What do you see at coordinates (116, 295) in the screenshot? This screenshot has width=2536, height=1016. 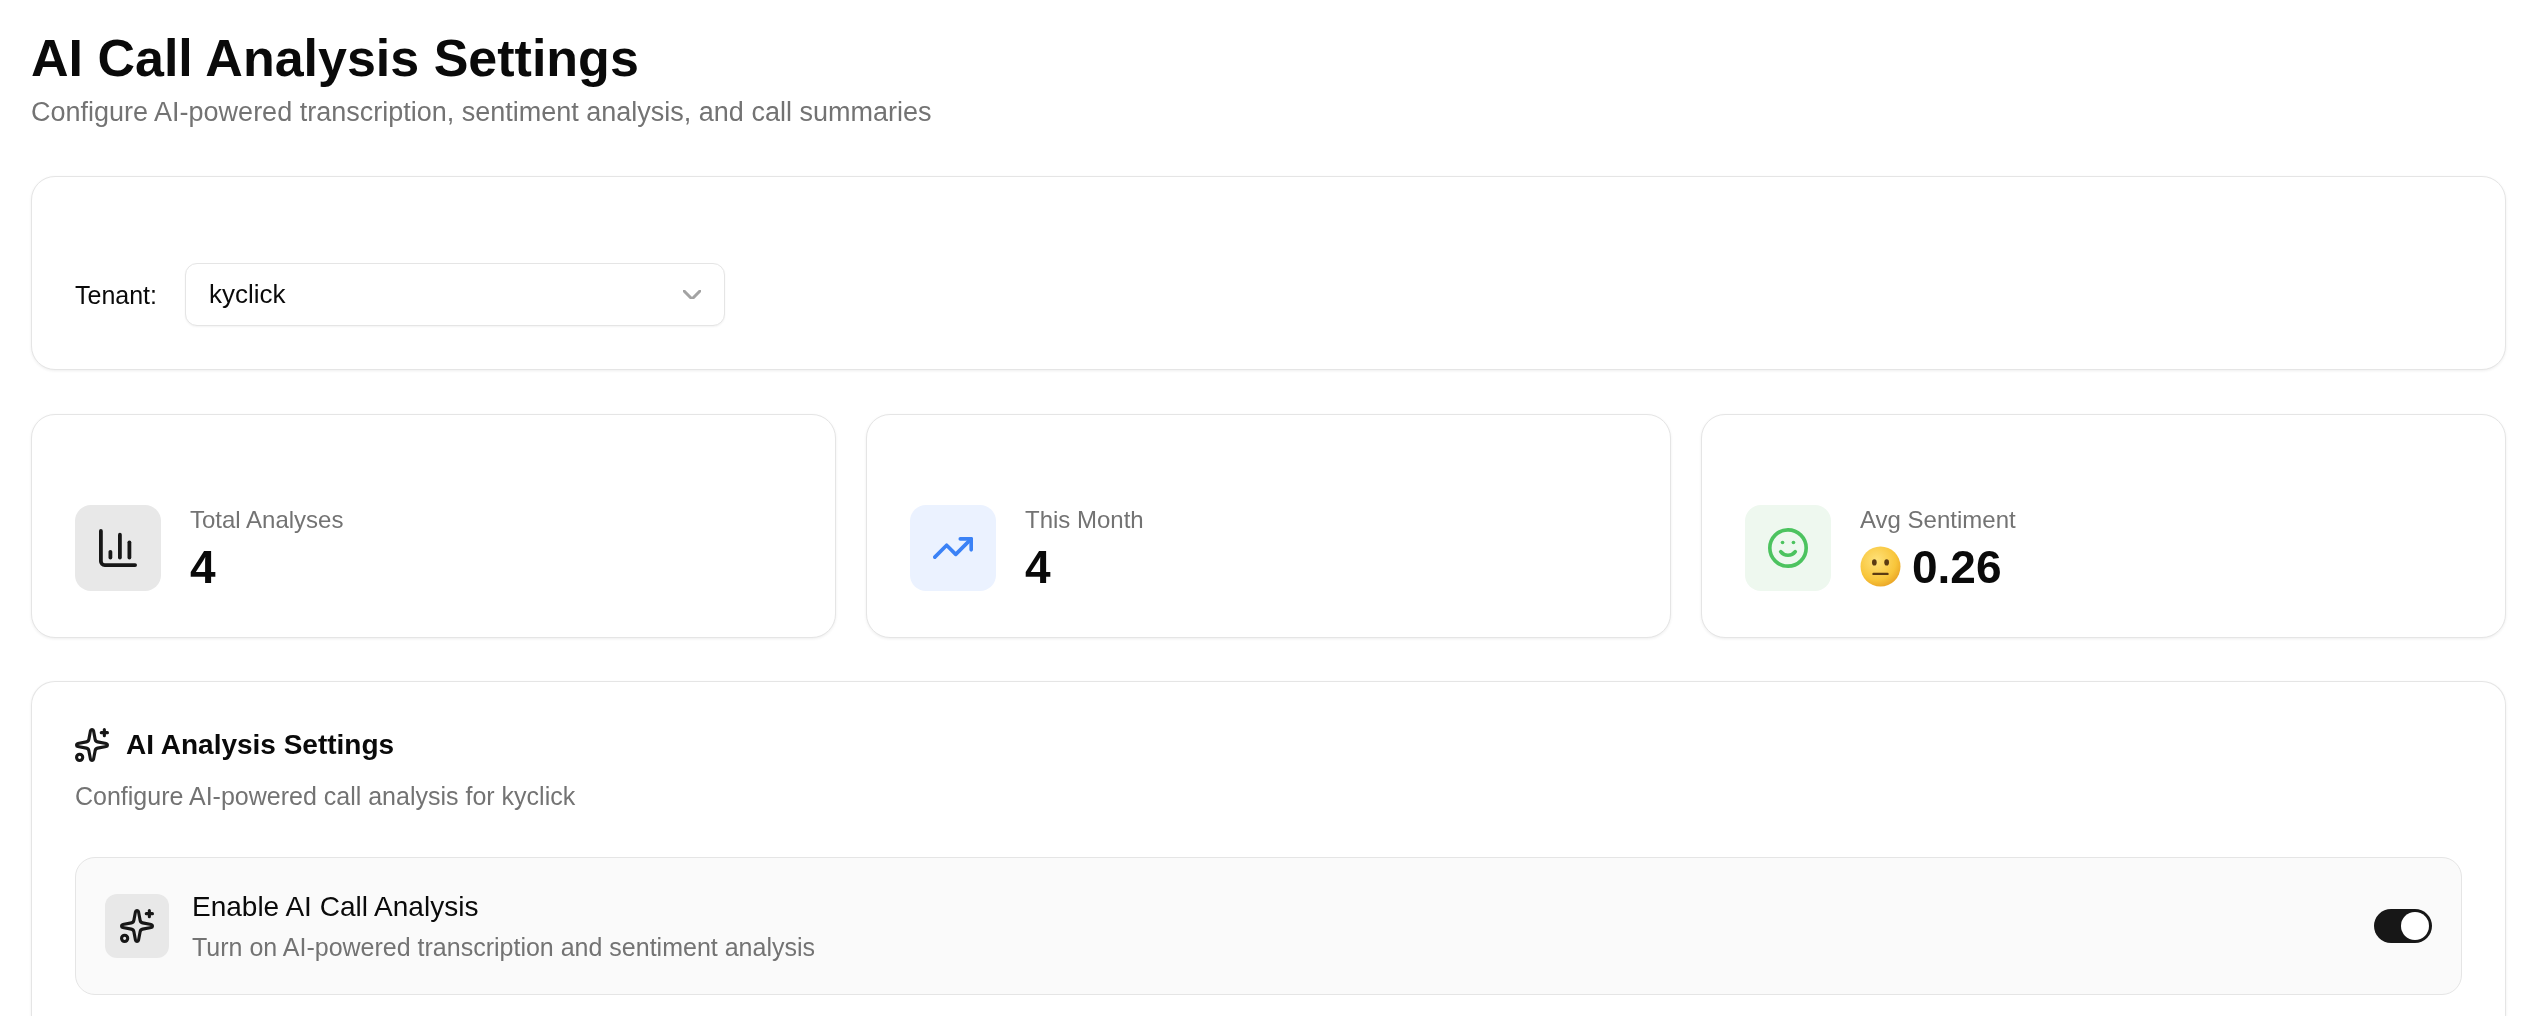 I see `tenant-label: Tenant:` at bounding box center [116, 295].